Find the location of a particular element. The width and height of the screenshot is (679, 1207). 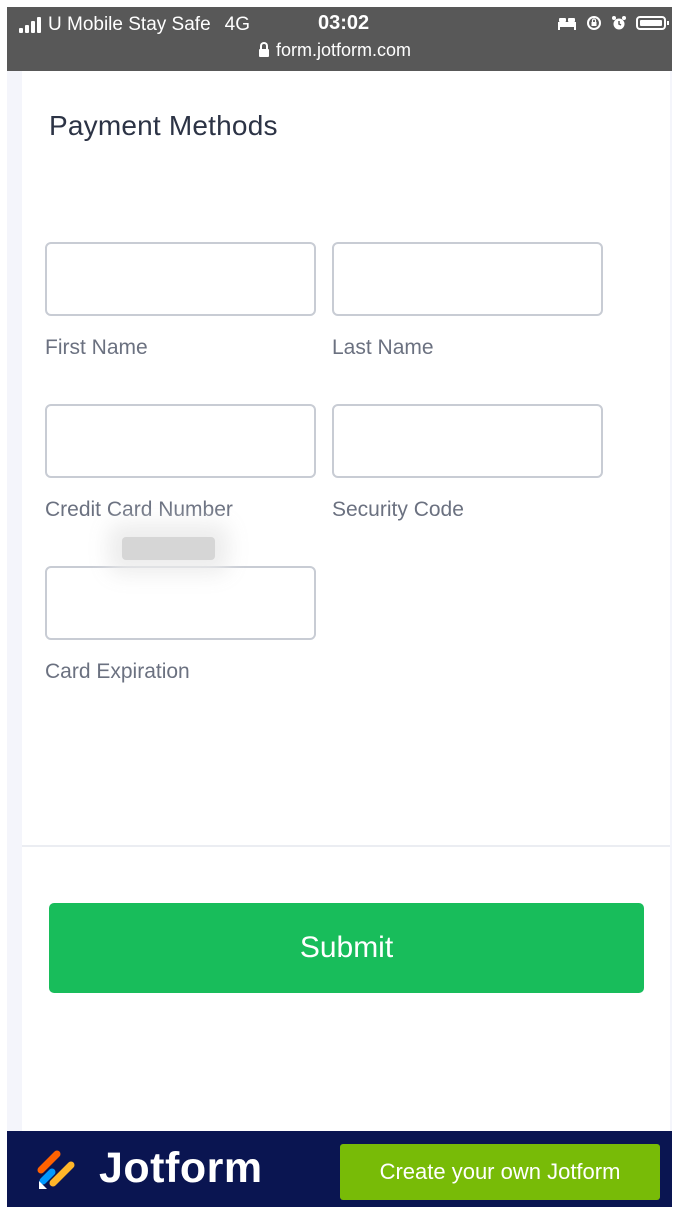

signal-icon is located at coordinates (30, 25).